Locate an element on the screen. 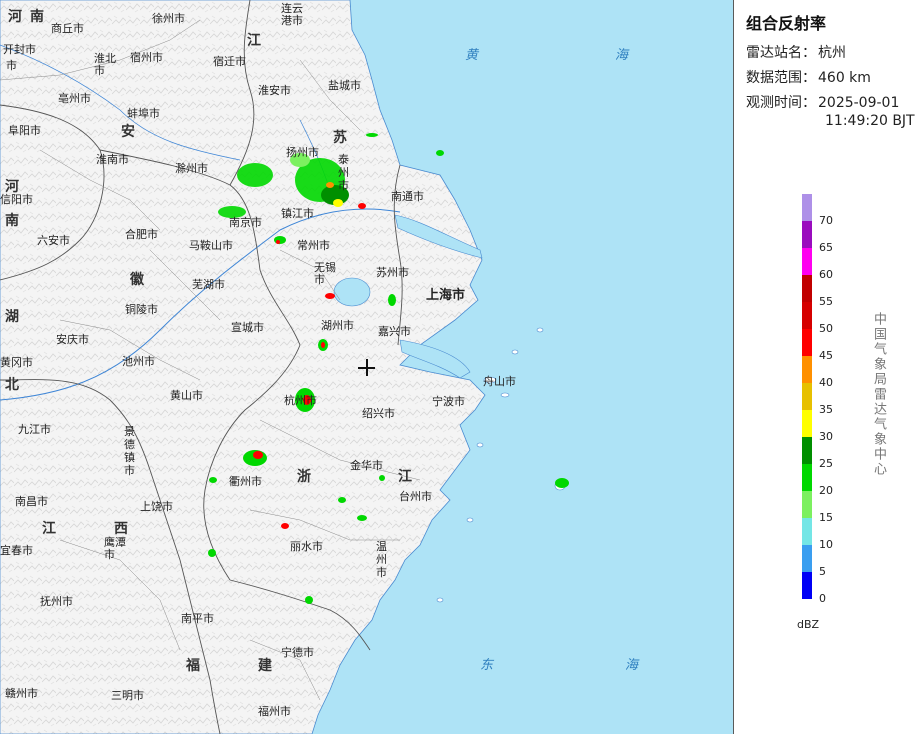  legend-label-55: 55 is located at coordinates (826, 301).